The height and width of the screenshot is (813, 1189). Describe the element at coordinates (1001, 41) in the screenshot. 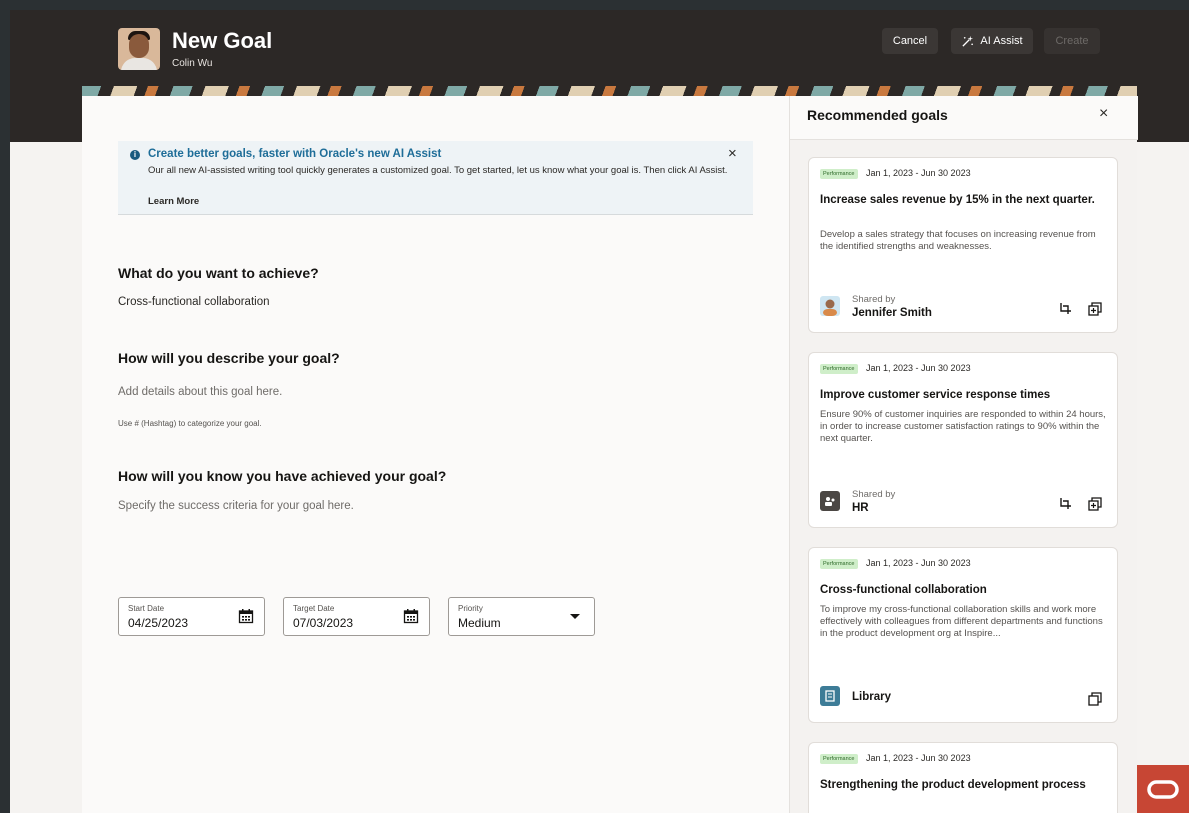

I see `ai-assist-label: AI Assist` at that location.